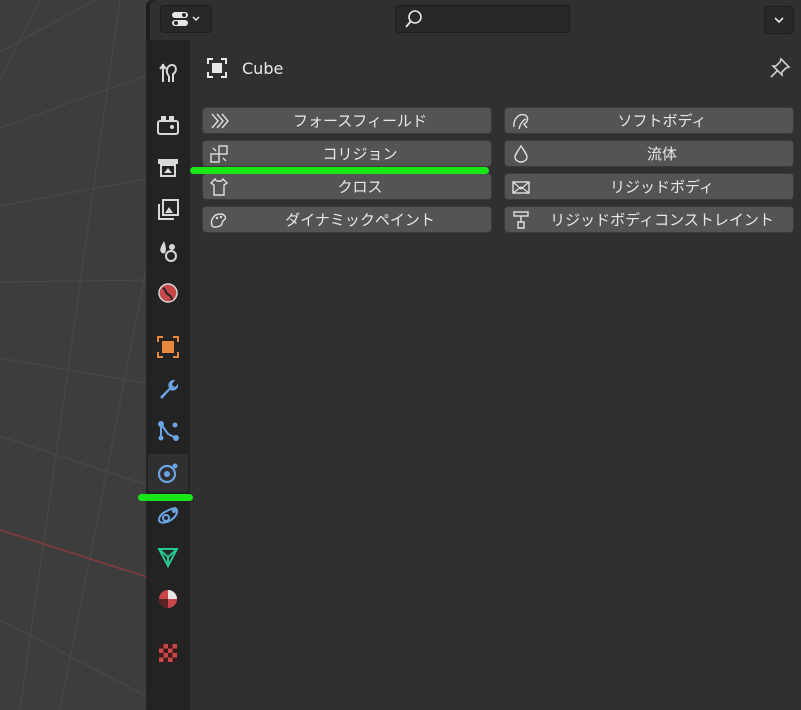  What do you see at coordinates (662, 121) in the screenshot?
I see `soft-body-label: ソフトボディ` at bounding box center [662, 121].